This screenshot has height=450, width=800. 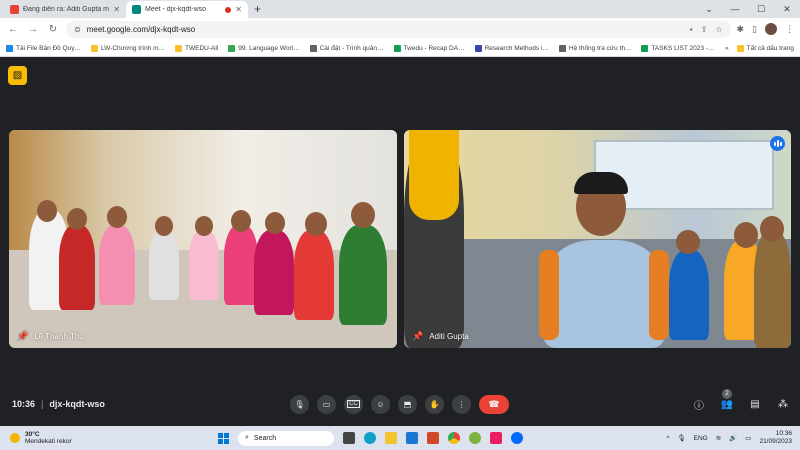 I want to click on taskview-icon, so click(x=349, y=438).